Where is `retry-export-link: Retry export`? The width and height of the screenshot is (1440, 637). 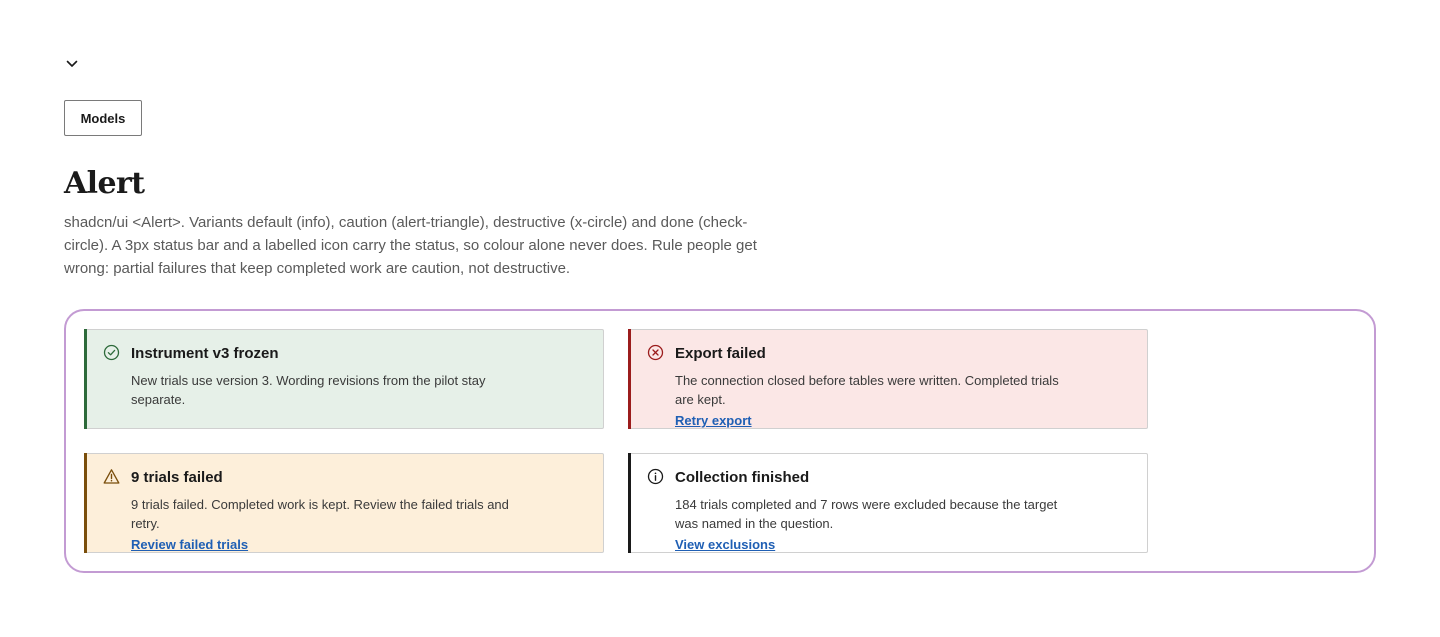
retry-export-link: Retry export is located at coordinates (713, 421).